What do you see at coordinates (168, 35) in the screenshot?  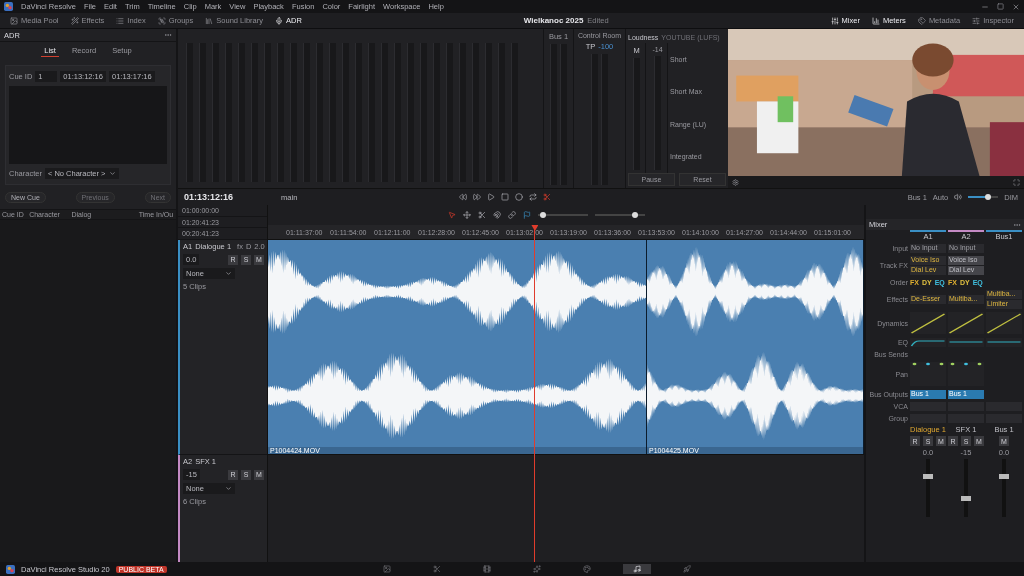 I see `more-icon` at bounding box center [168, 35].